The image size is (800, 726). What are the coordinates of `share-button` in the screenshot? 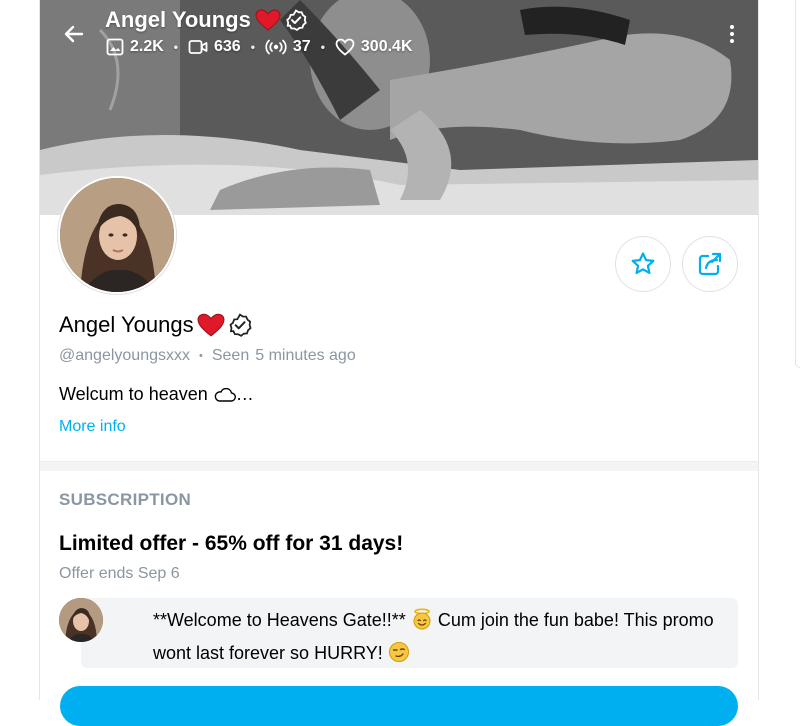 It's located at (710, 264).